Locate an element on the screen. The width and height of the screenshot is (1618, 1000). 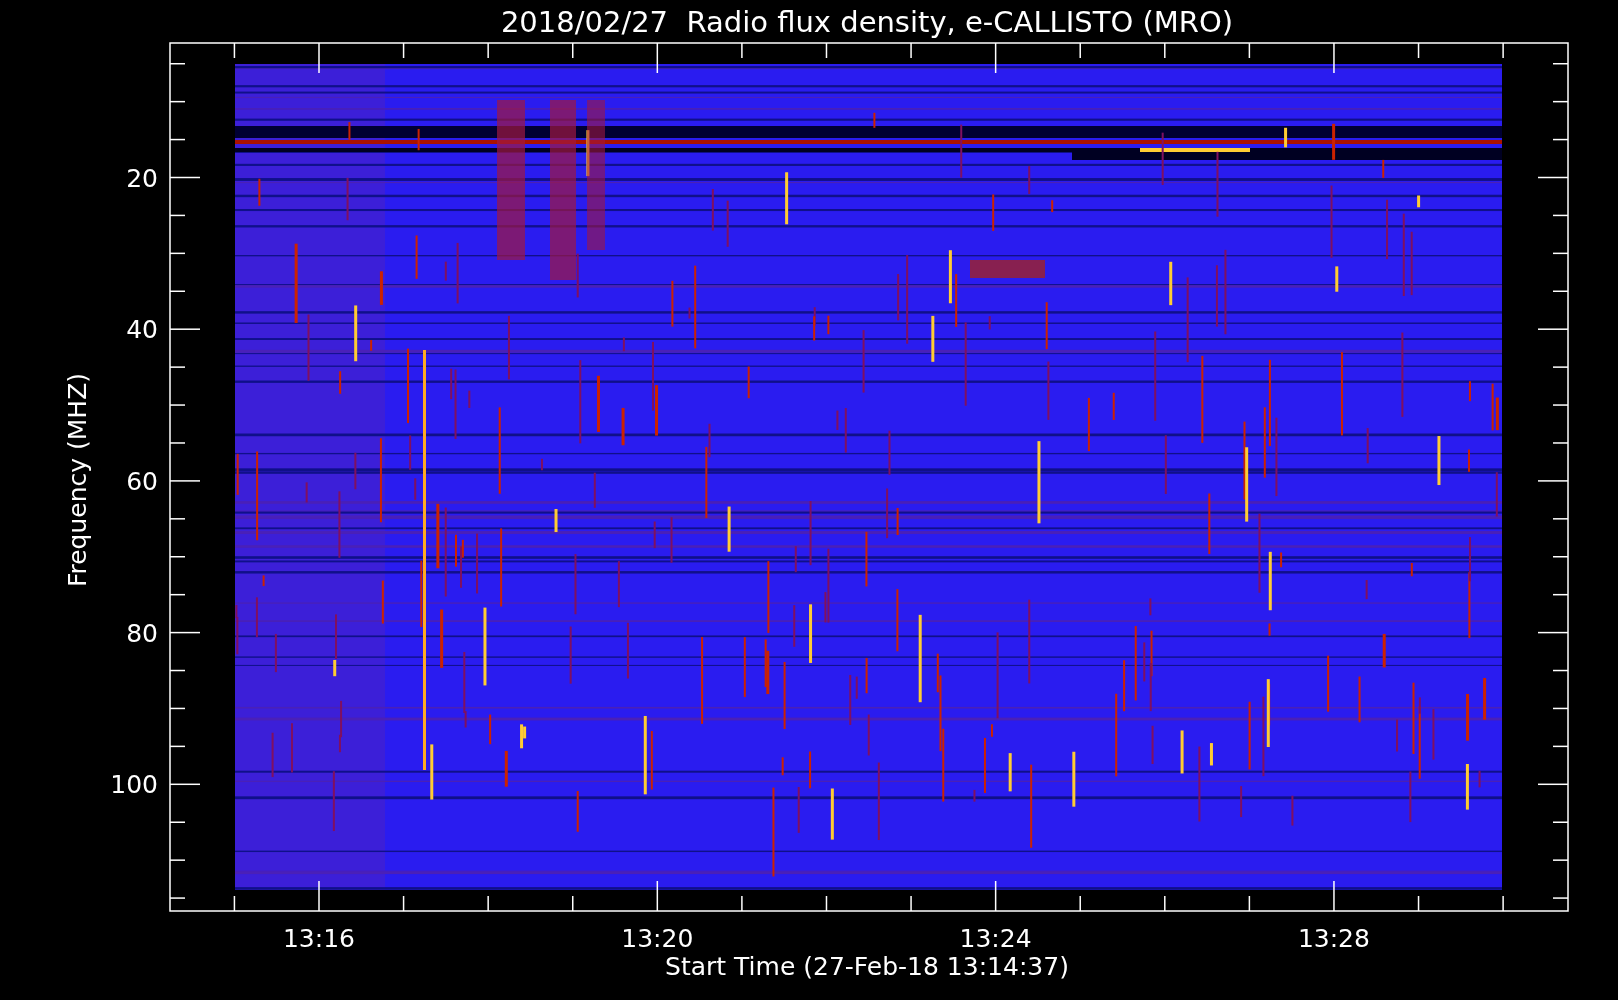
y-tick-label: 80 is located at coordinates (142, 633).